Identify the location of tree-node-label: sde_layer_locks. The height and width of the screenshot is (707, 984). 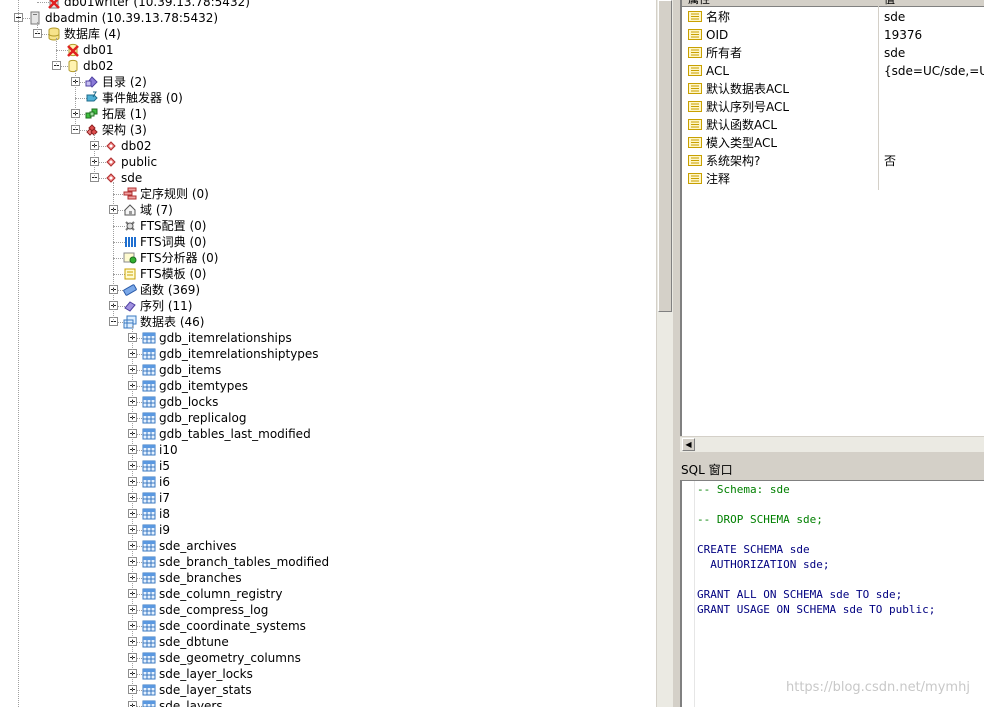
(206, 674).